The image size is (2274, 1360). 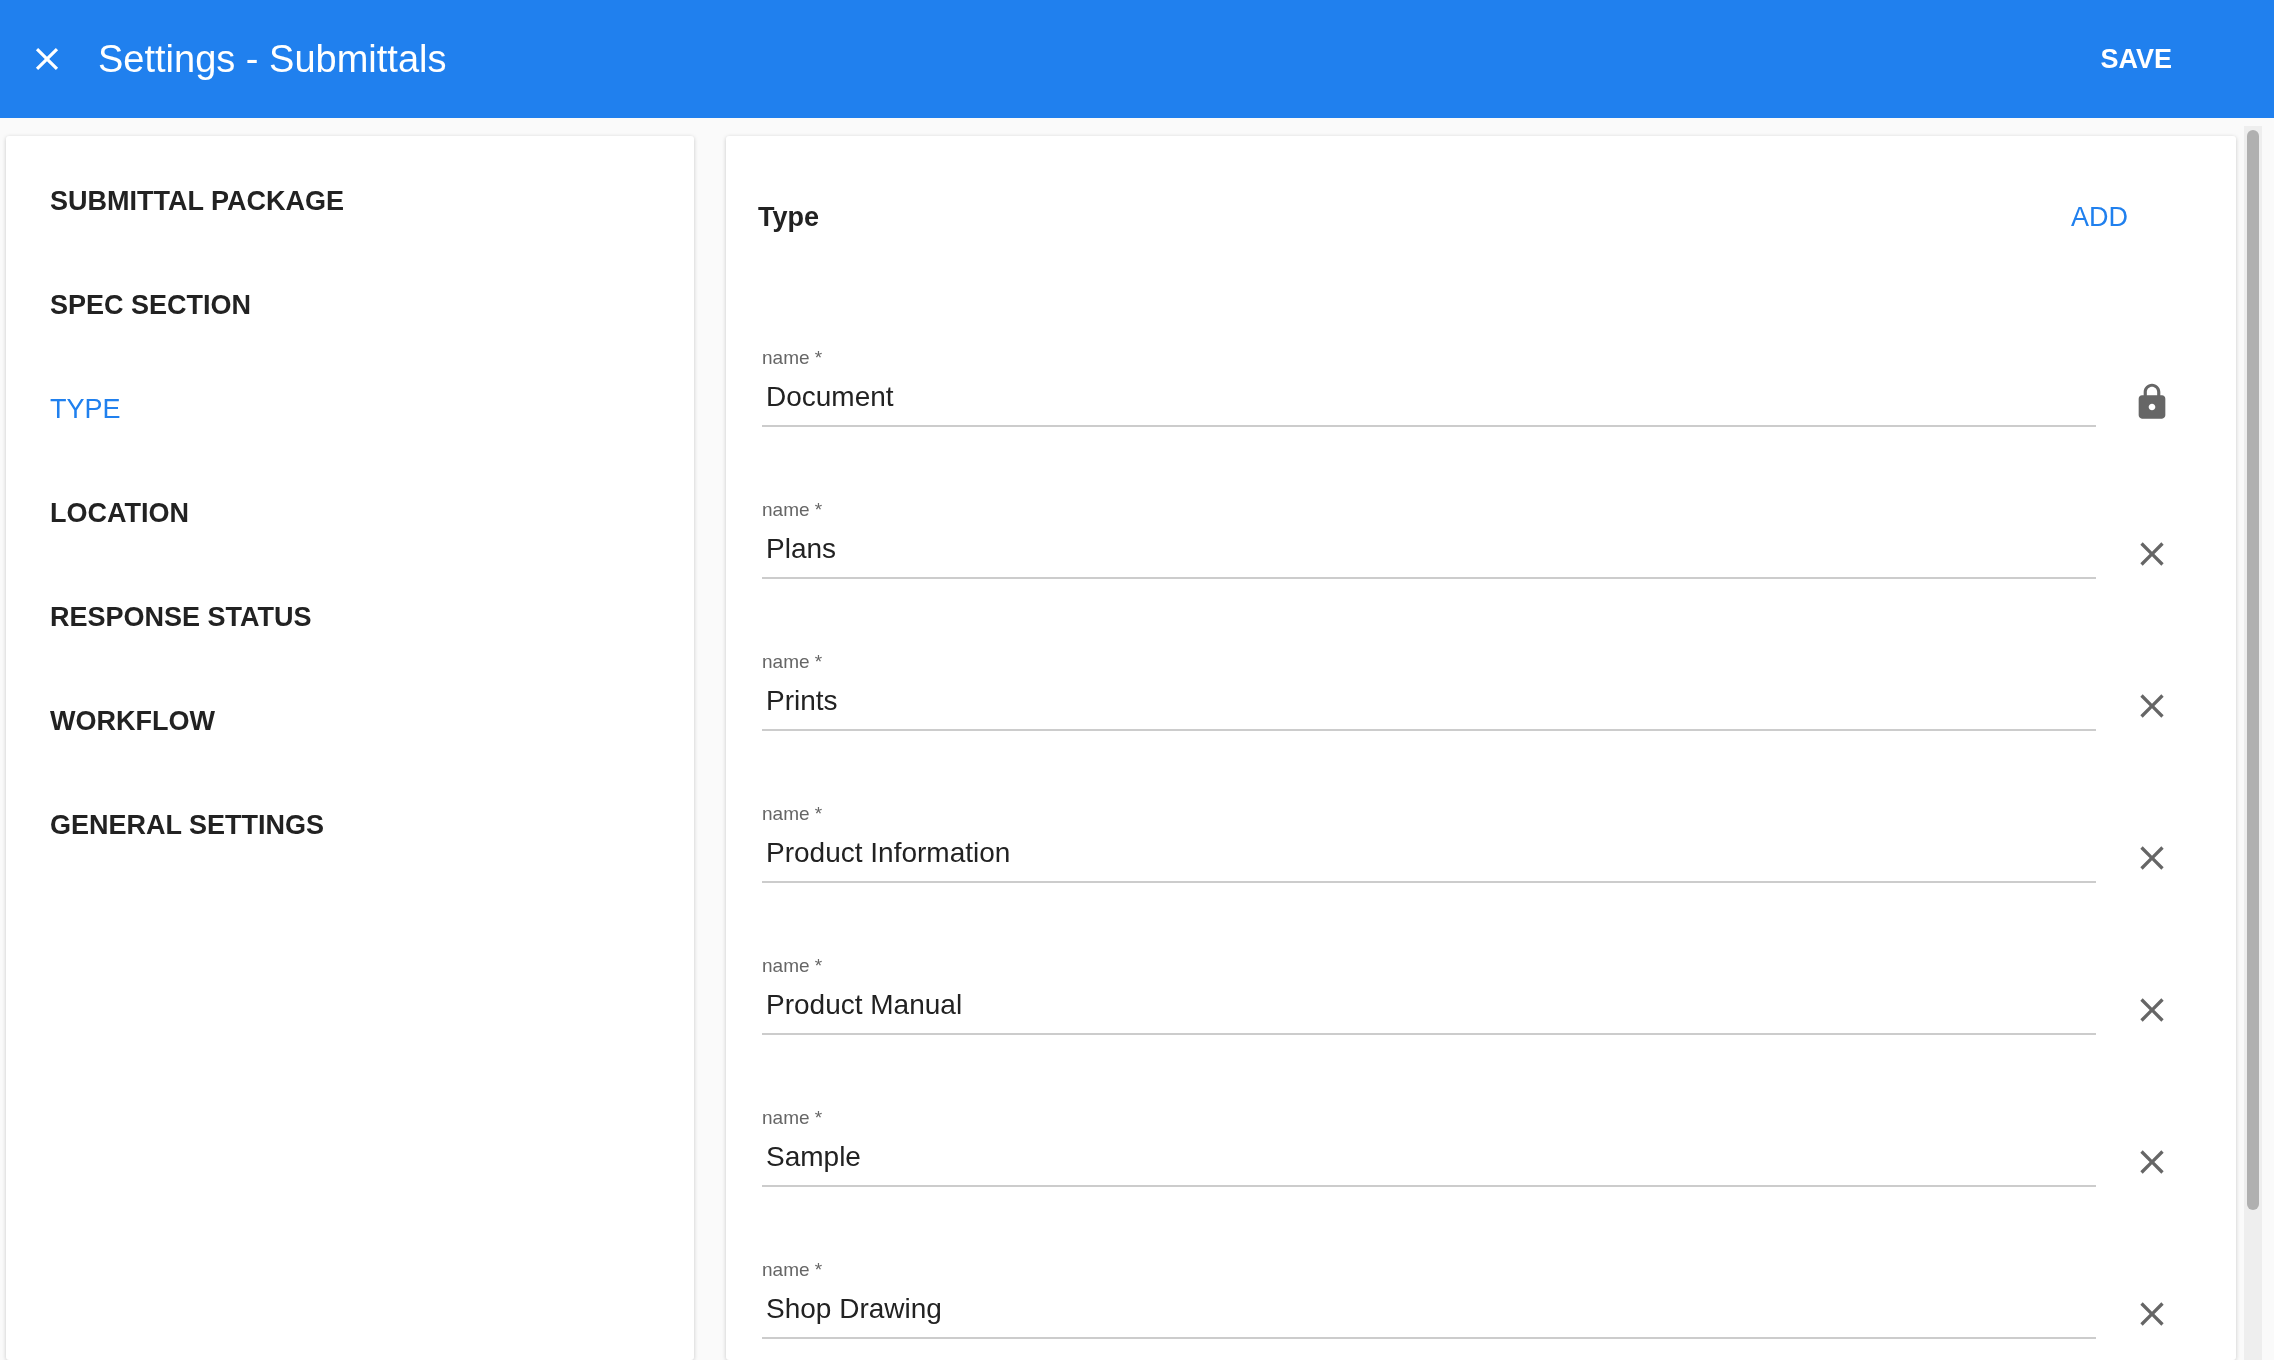 What do you see at coordinates (1429, 858) in the screenshot?
I see `text-field: Product Information` at bounding box center [1429, 858].